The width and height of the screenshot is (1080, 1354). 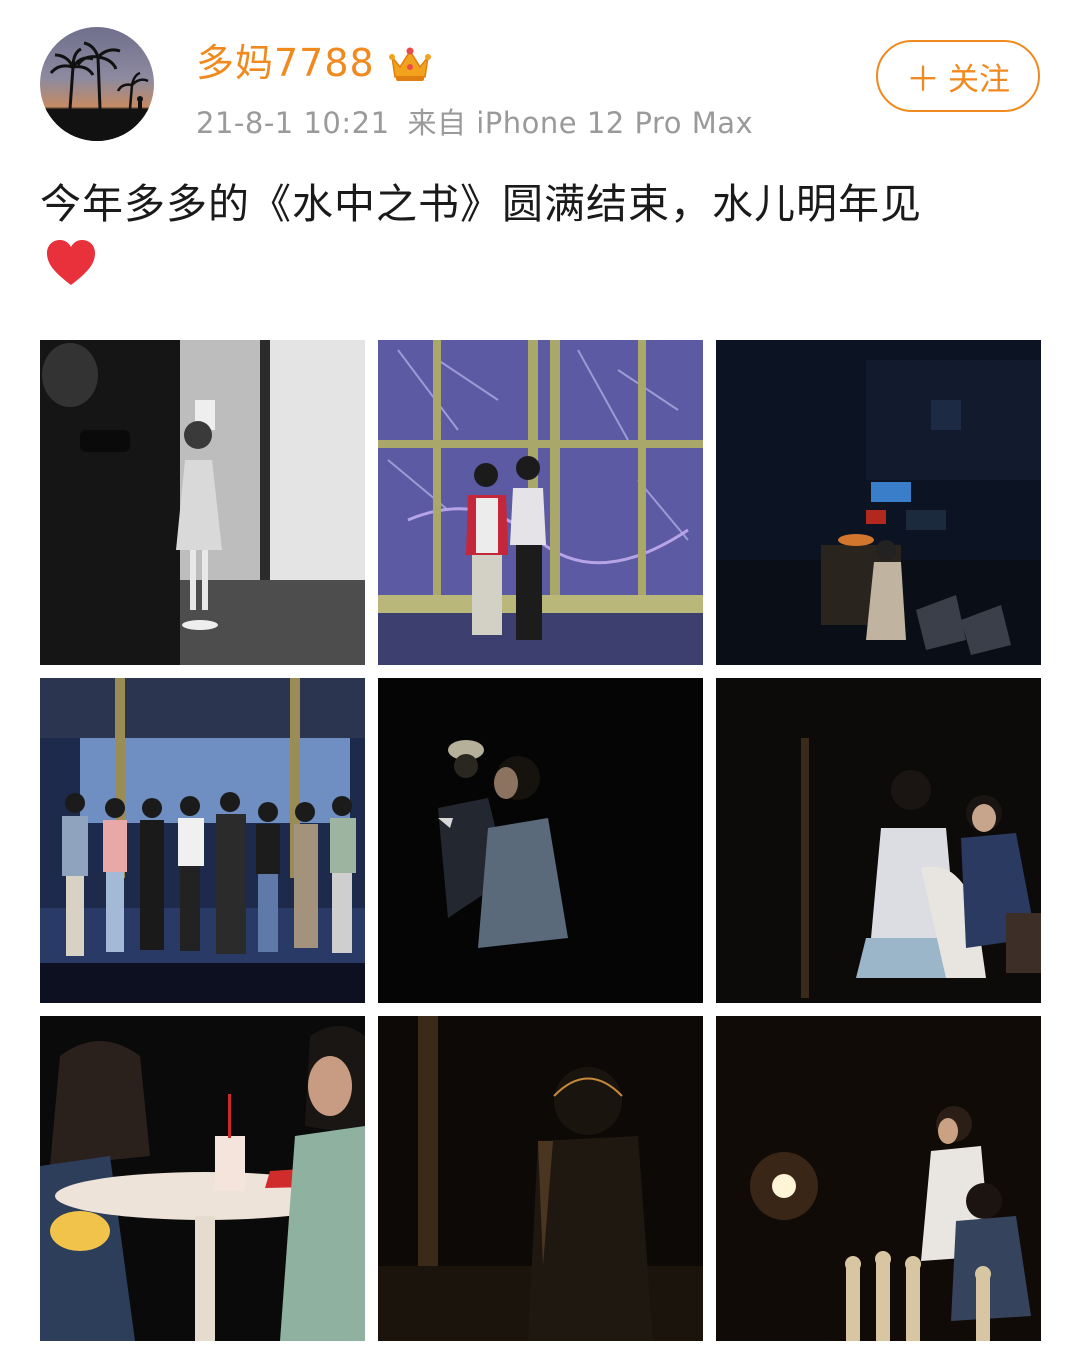 What do you see at coordinates (97, 91) in the screenshot?
I see `palm-tree-sunset-image` at bounding box center [97, 91].